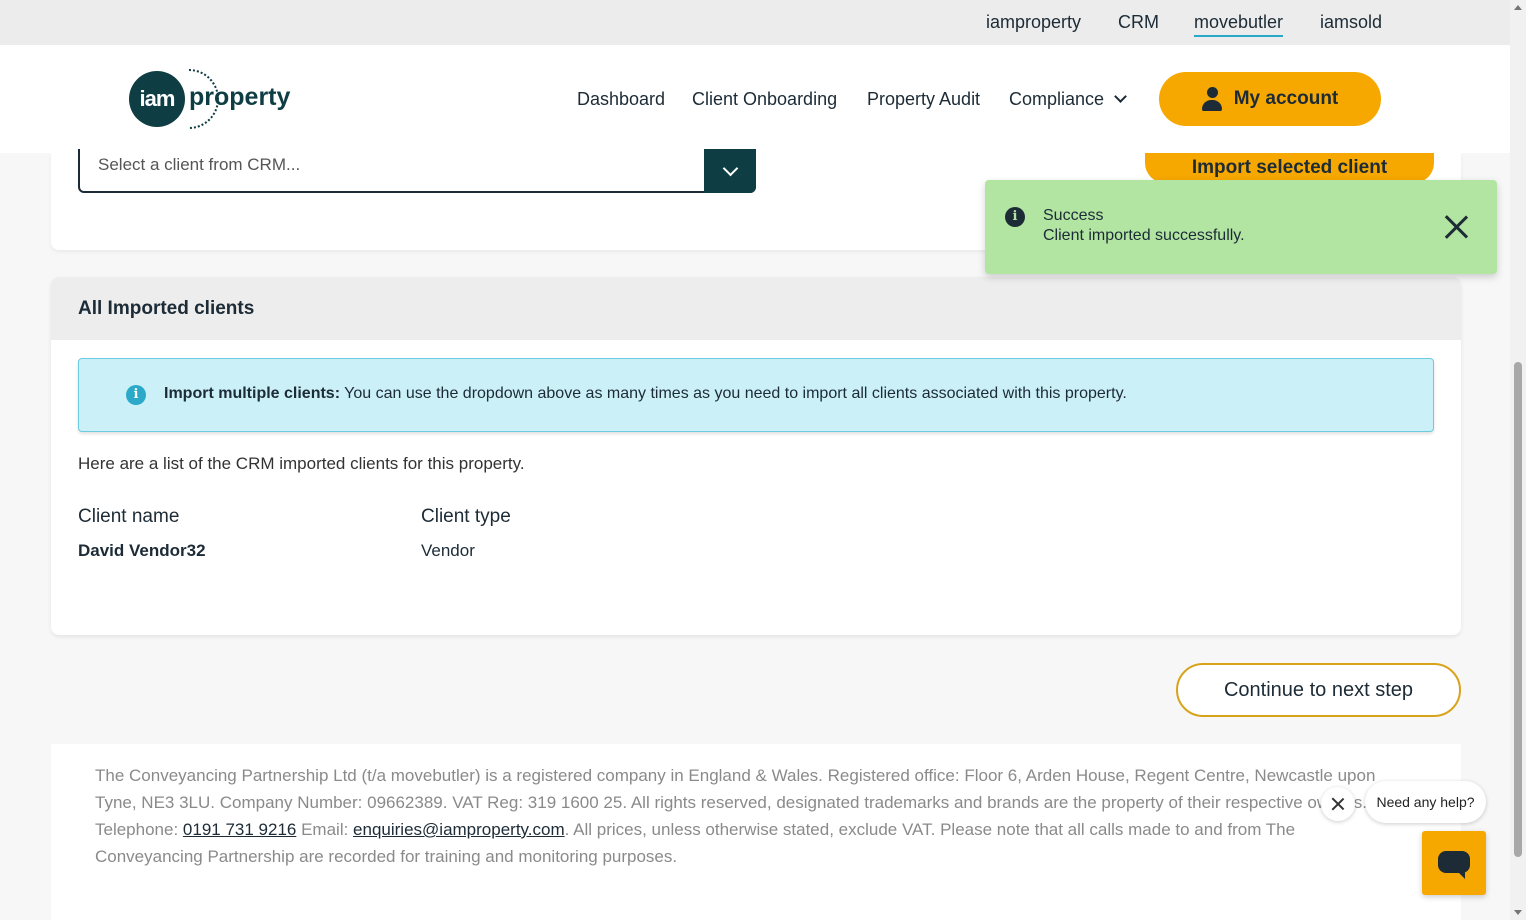 The image size is (1526, 920). Describe the element at coordinates (621, 99) in the screenshot. I see `nav-dashboard: Dashboard` at that location.